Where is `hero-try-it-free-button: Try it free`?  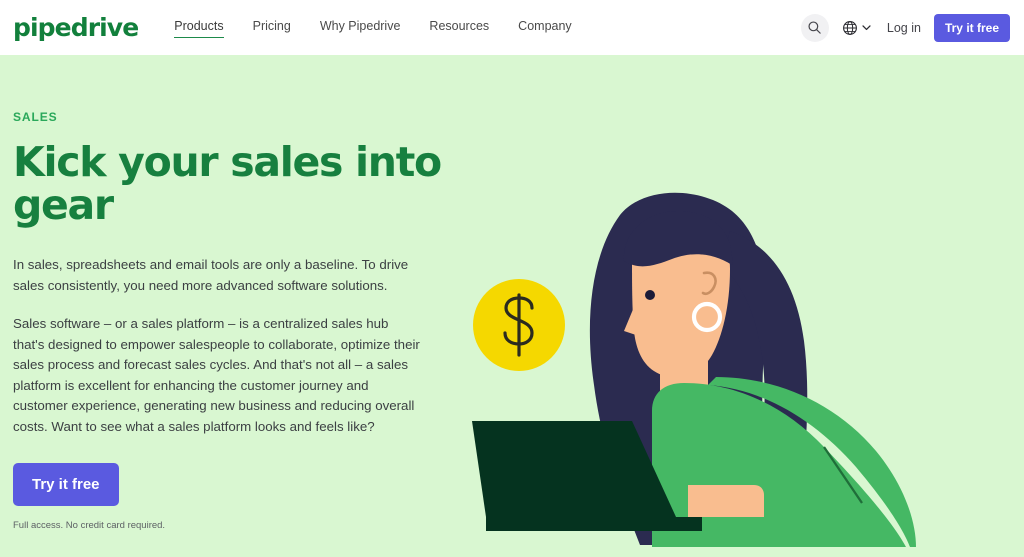 hero-try-it-free-button: Try it free is located at coordinates (66, 485).